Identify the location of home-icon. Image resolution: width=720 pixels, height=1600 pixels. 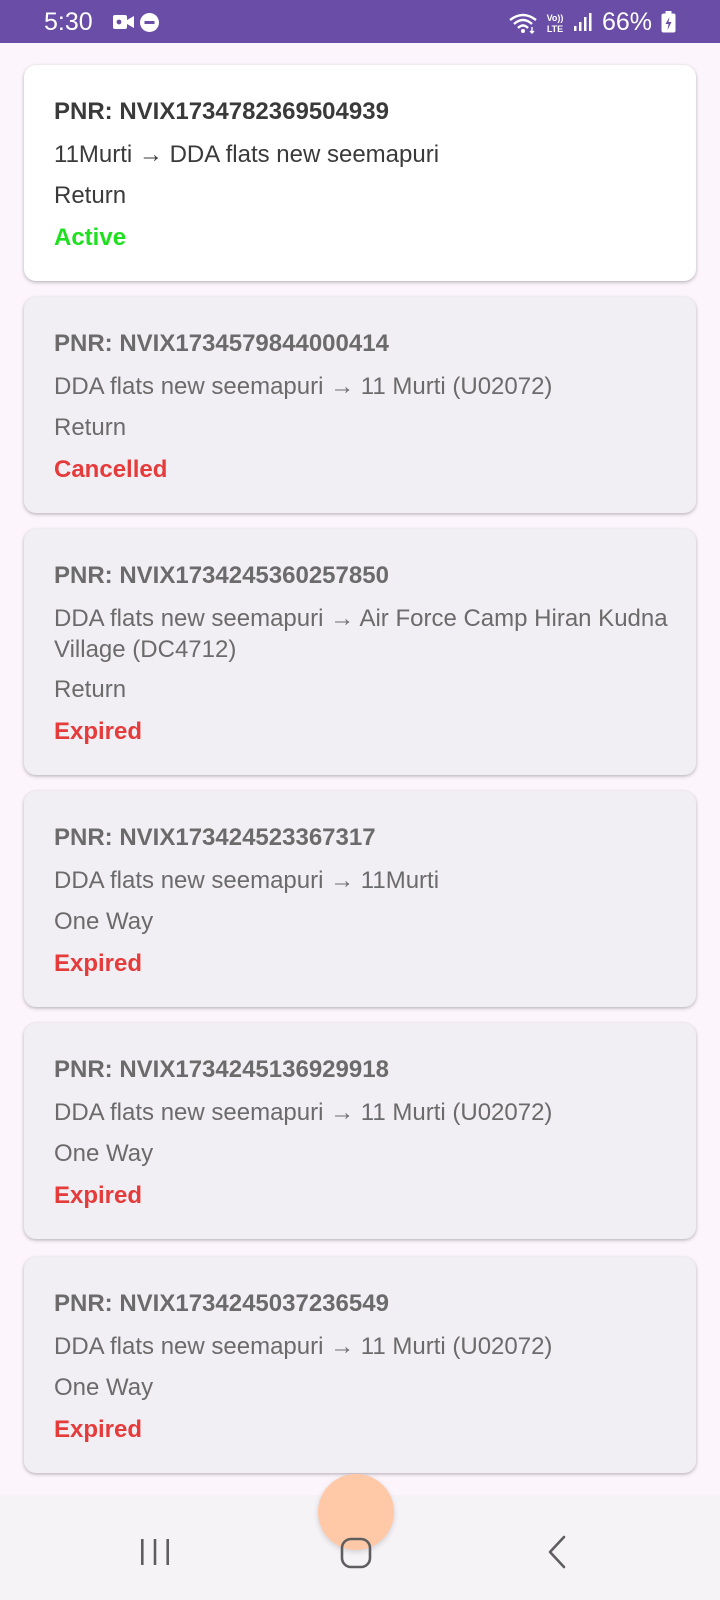
(356, 1553).